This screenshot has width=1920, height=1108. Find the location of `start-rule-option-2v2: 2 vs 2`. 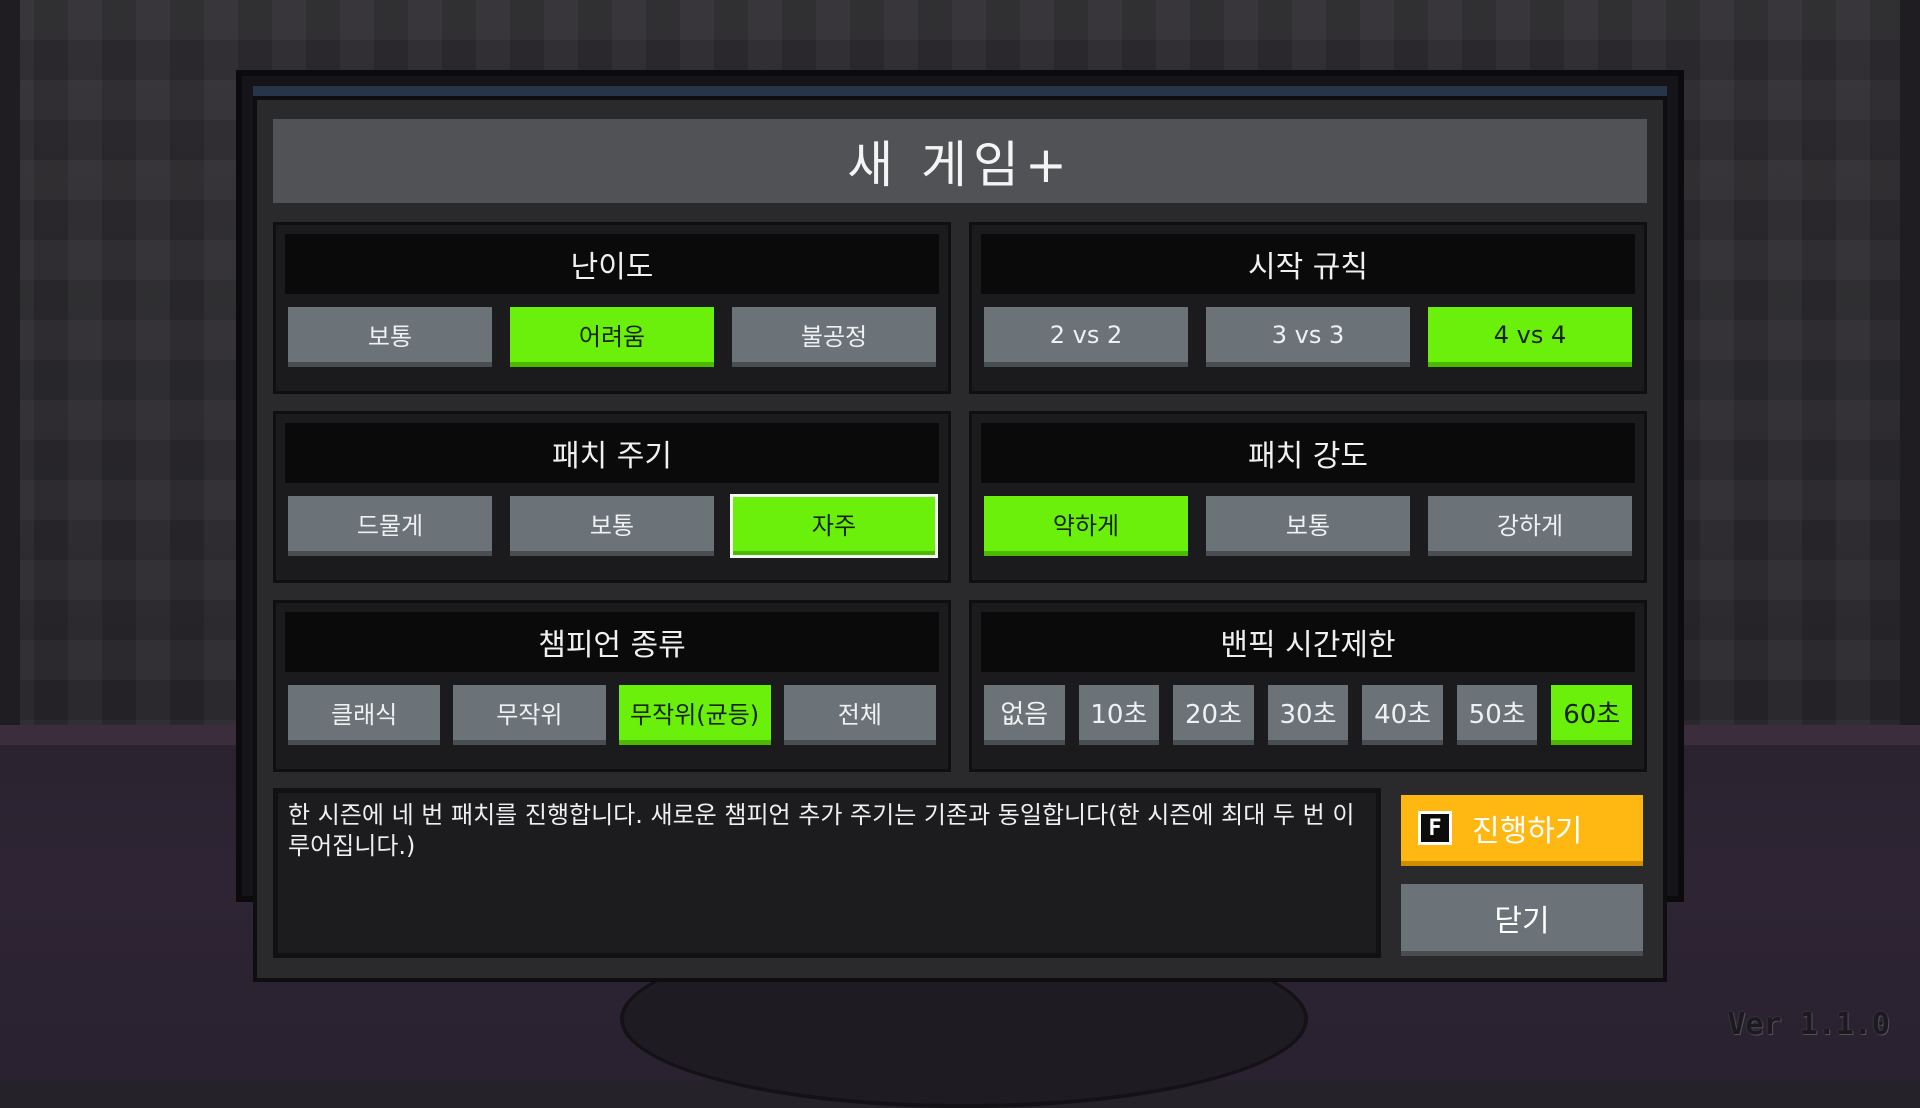

start-rule-option-2v2: 2 vs 2 is located at coordinates (1086, 337).